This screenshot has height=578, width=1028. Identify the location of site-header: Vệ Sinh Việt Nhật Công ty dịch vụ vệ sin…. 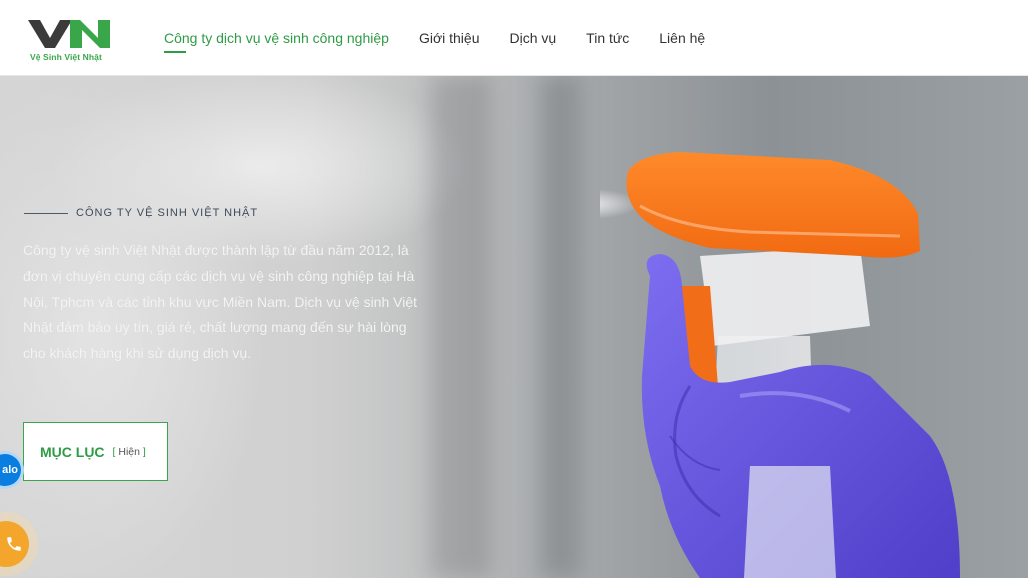
(514, 38).